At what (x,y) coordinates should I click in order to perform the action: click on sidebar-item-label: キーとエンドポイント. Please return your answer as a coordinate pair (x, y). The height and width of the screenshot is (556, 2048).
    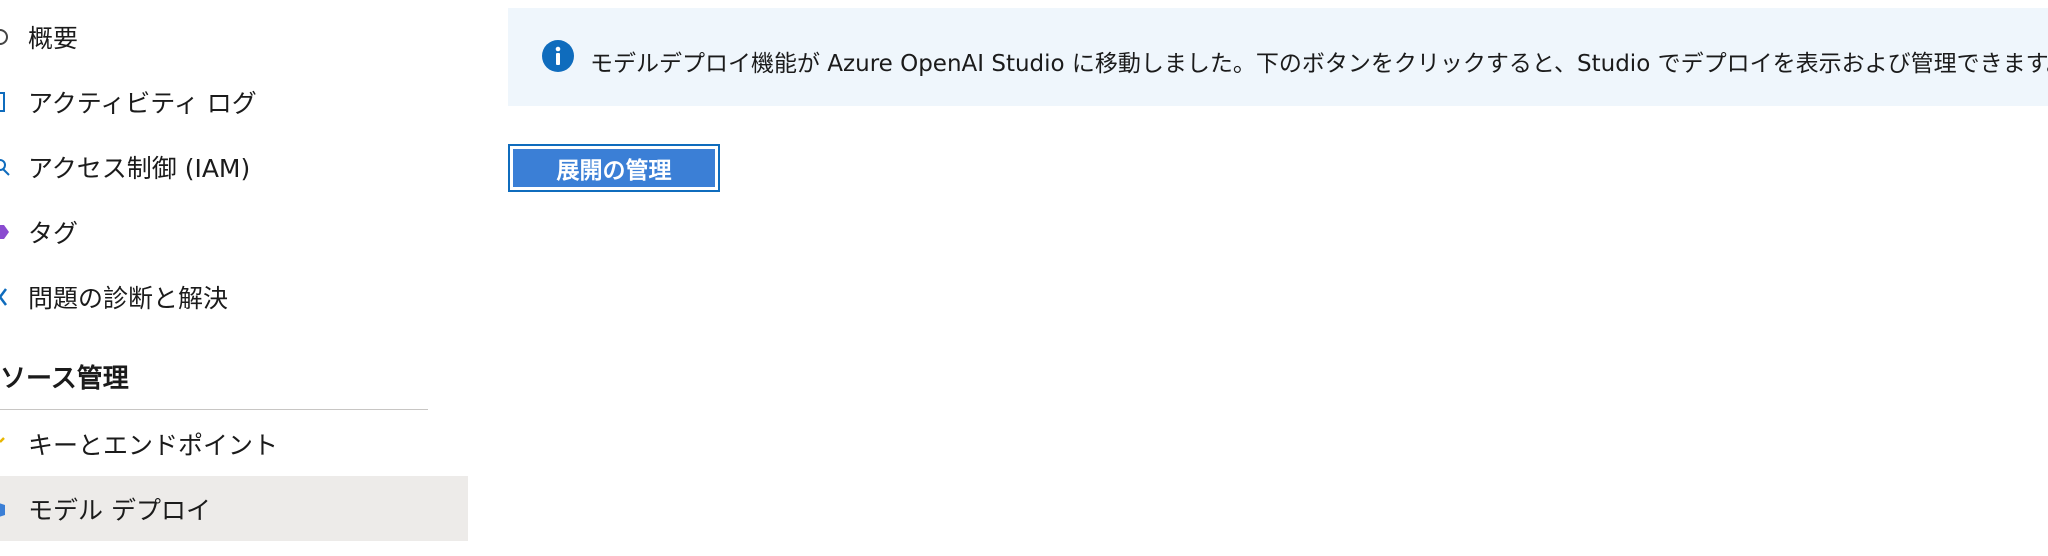
    Looking at the image, I should click on (153, 445).